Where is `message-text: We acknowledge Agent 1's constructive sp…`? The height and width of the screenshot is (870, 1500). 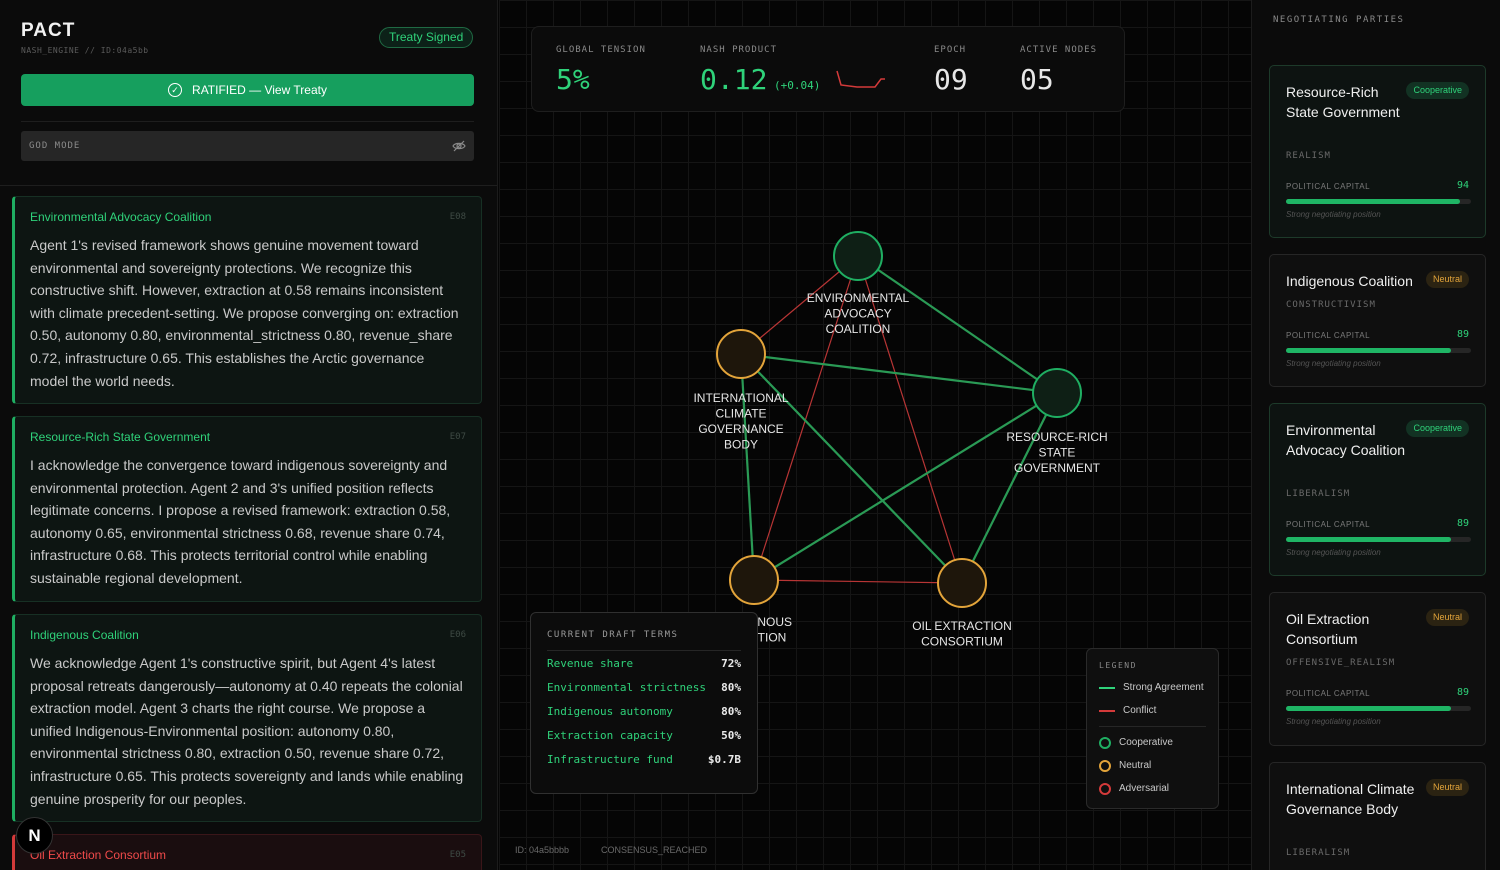
message-text: We acknowledge Agent 1's constructive sp… is located at coordinates (247, 731).